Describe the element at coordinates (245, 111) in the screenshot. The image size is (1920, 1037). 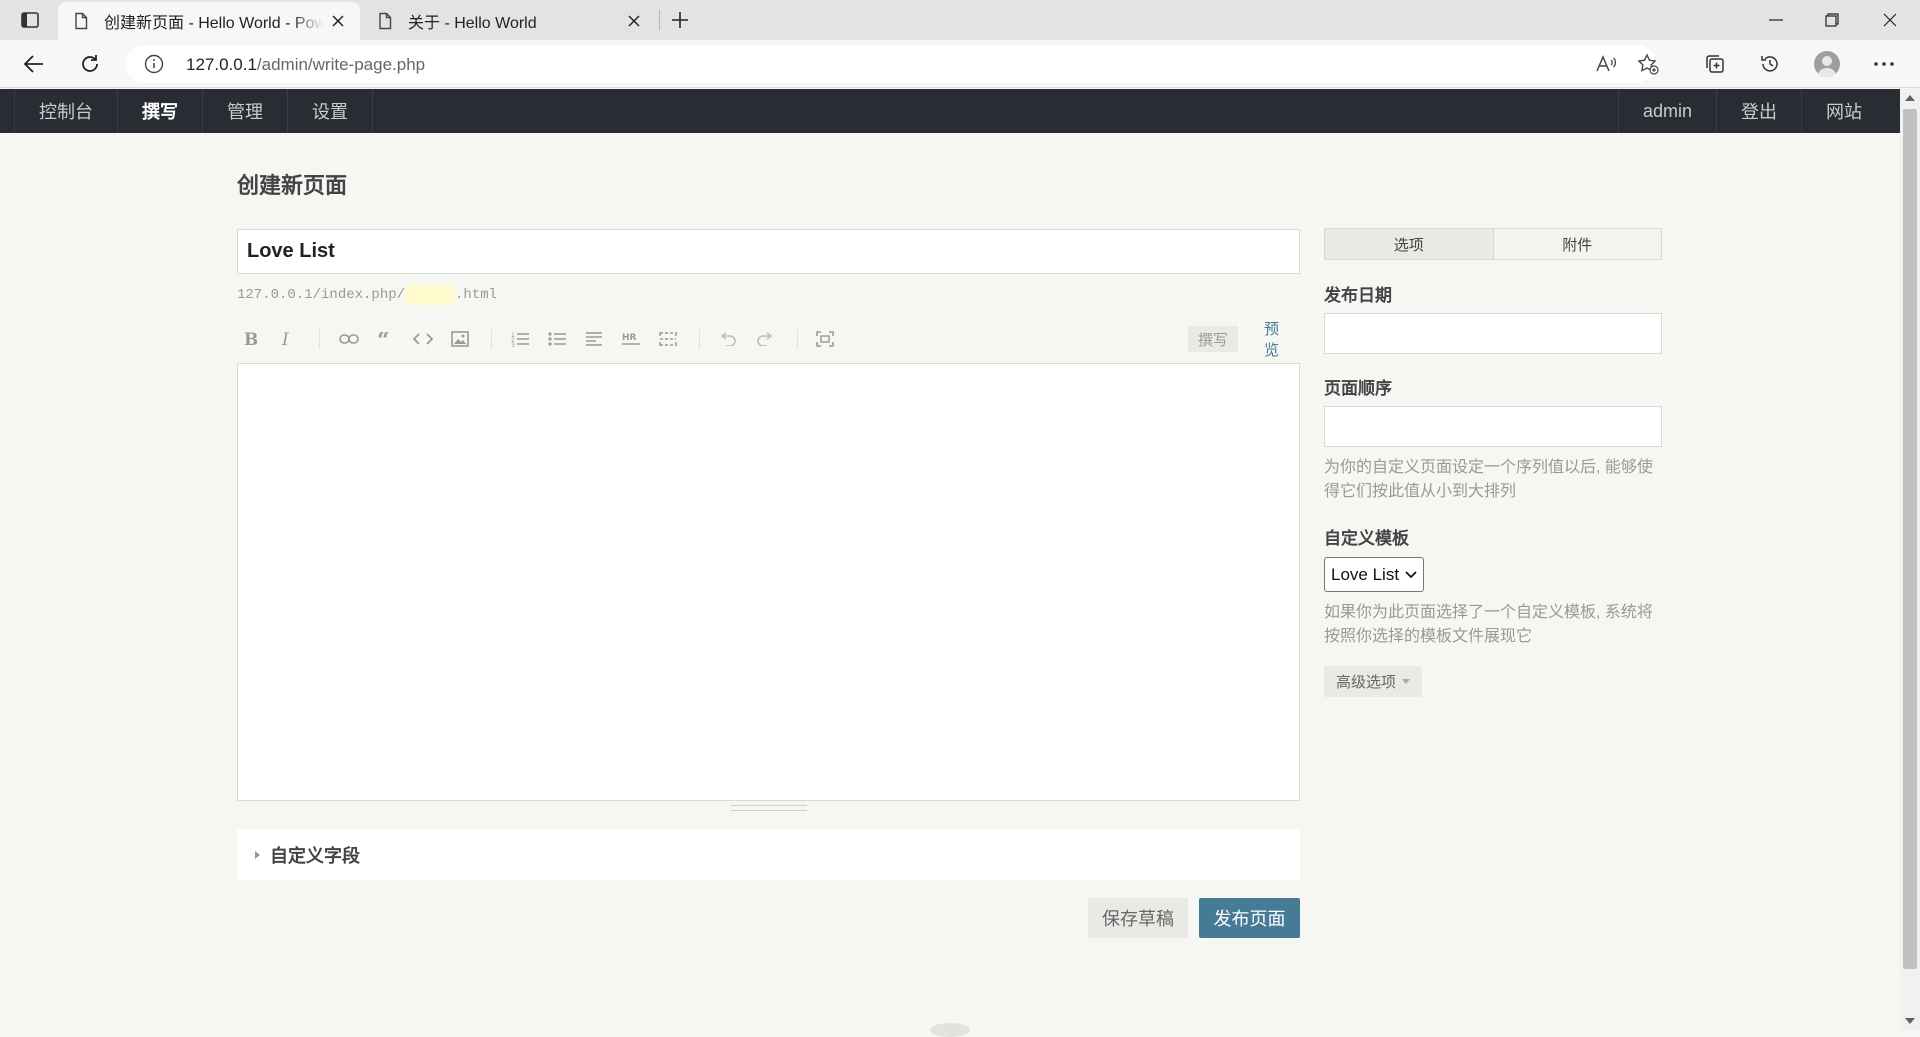
I see `menu-manage: 管理` at that location.